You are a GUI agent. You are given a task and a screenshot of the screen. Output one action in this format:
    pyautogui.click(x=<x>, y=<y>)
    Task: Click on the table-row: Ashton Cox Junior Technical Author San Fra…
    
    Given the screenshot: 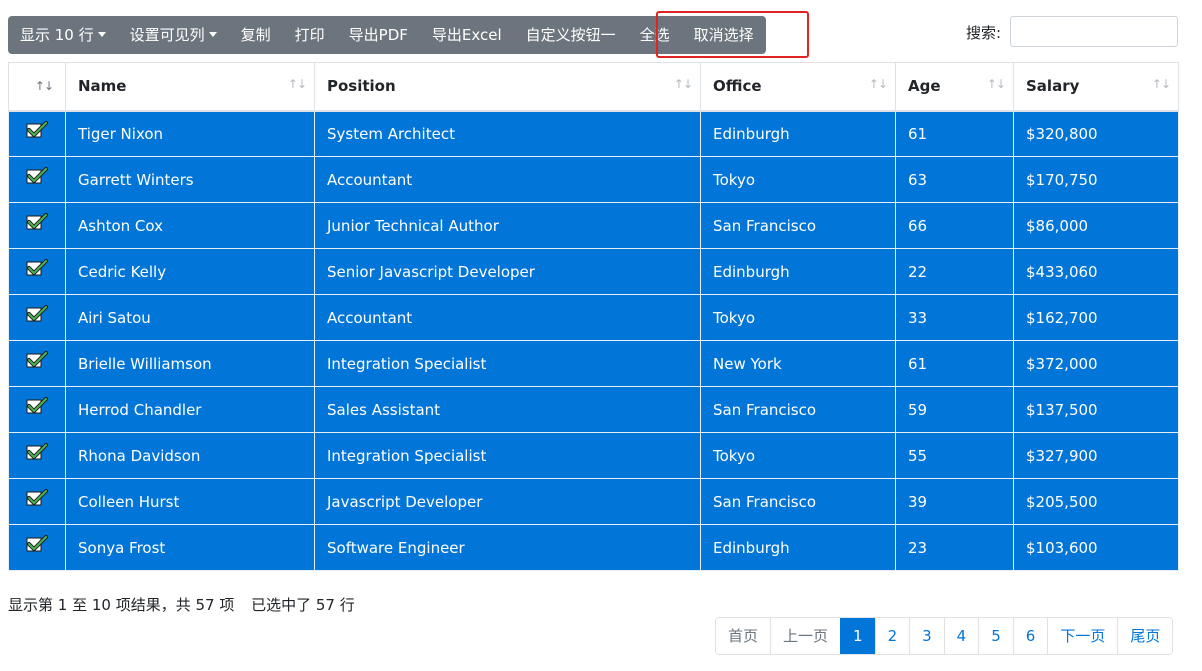 What is the action you would take?
    pyautogui.click(x=593, y=225)
    